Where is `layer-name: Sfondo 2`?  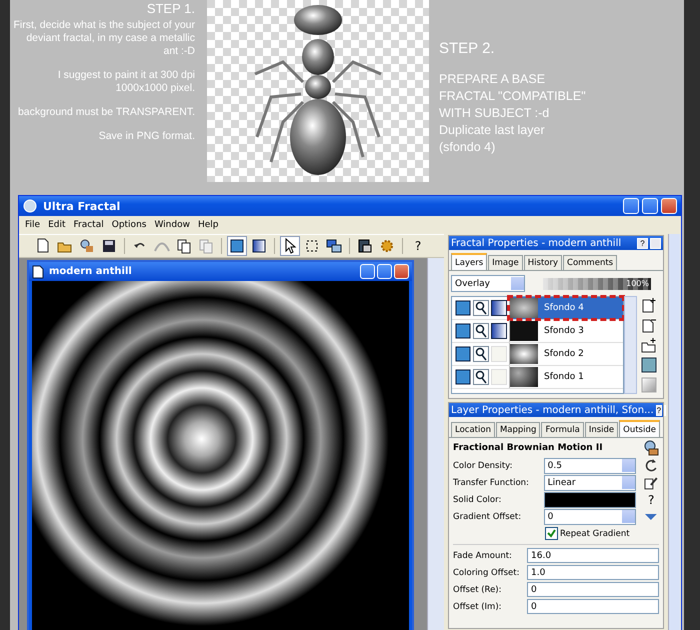 layer-name: Sfondo 2 is located at coordinates (564, 354).